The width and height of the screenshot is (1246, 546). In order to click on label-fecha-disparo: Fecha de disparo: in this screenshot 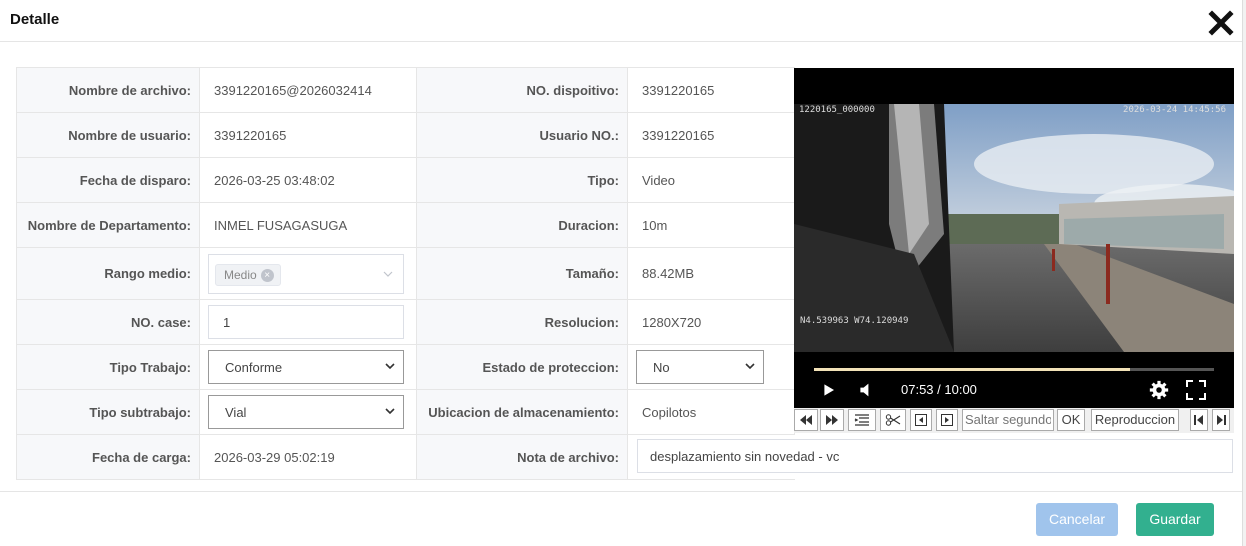, I will do `click(108, 180)`.